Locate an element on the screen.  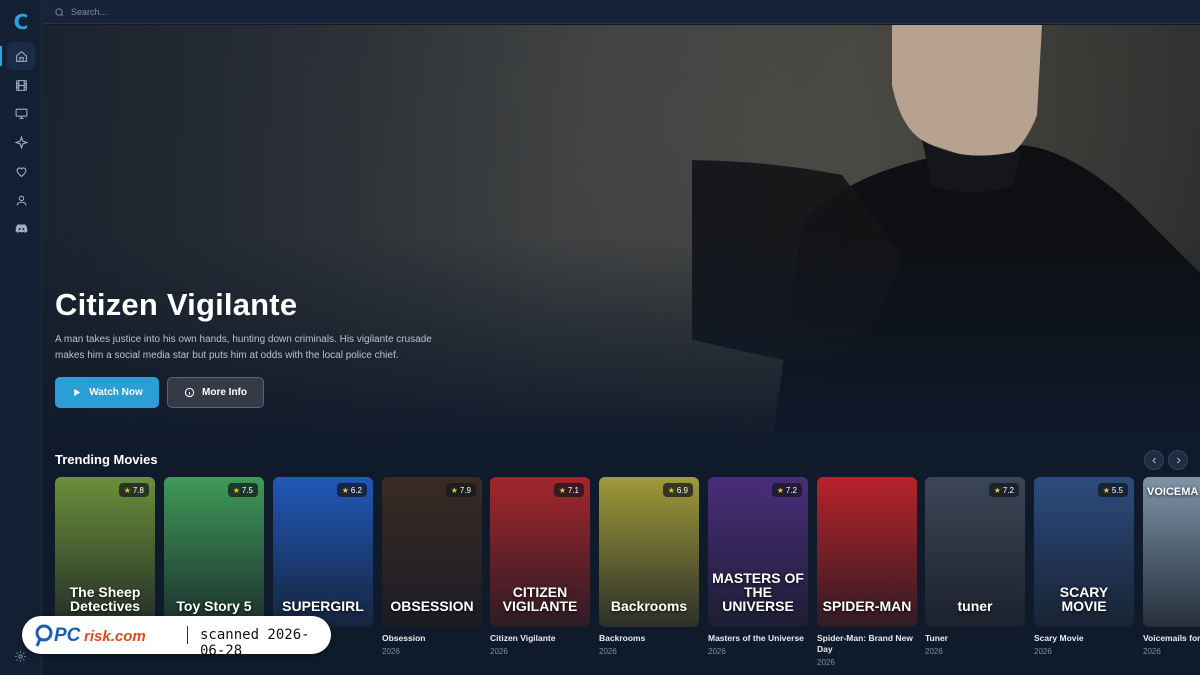
movie-card: VOICEMA Voicemails for Isabelle 2026 is located at coordinates (1171, 566).